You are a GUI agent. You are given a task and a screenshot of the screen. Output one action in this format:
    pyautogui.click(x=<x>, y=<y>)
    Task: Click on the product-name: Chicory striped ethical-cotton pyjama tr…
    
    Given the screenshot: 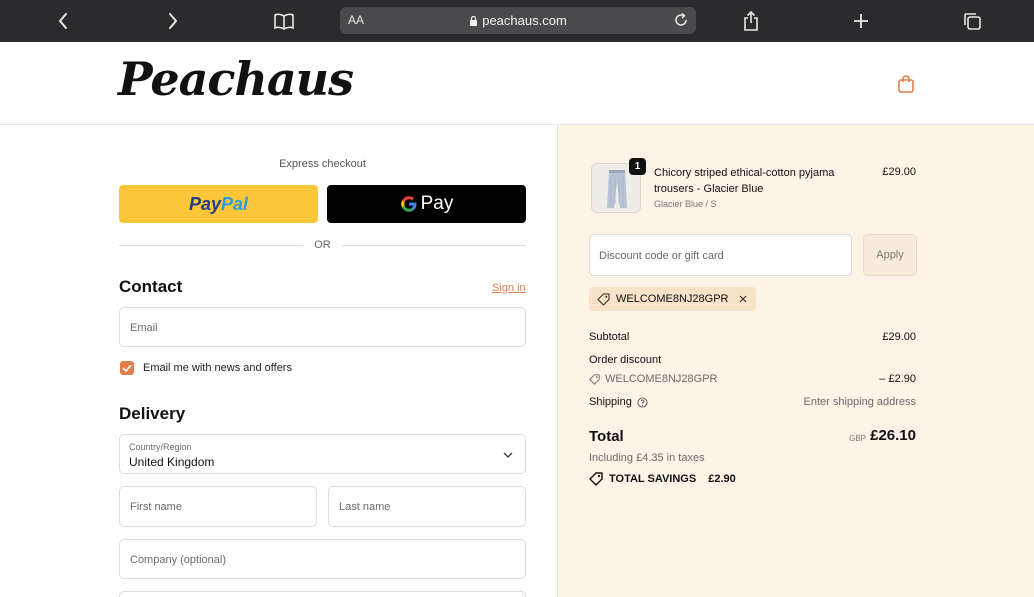 What is the action you would take?
    pyautogui.click(x=744, y=181)
    